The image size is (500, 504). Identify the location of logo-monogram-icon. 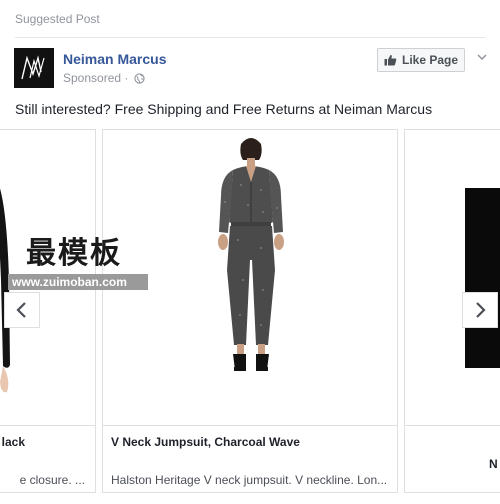
(33, 67).